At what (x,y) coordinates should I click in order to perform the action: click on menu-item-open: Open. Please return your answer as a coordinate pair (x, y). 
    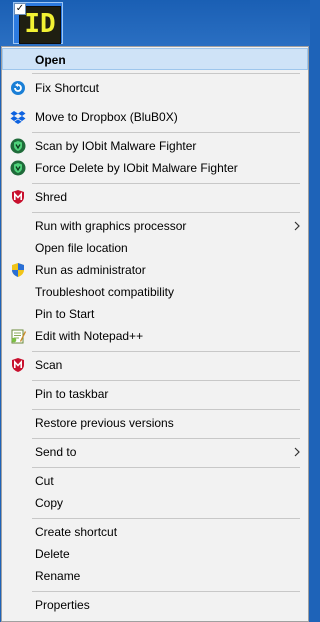
    Looking at the image, I should click on (155, 59).